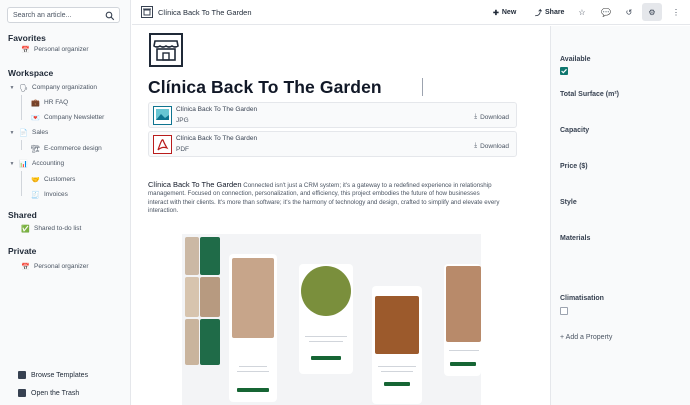  Describe the element at coordinates (162, 144) in the screenshot. I see `pdf-file-icon` at that location.